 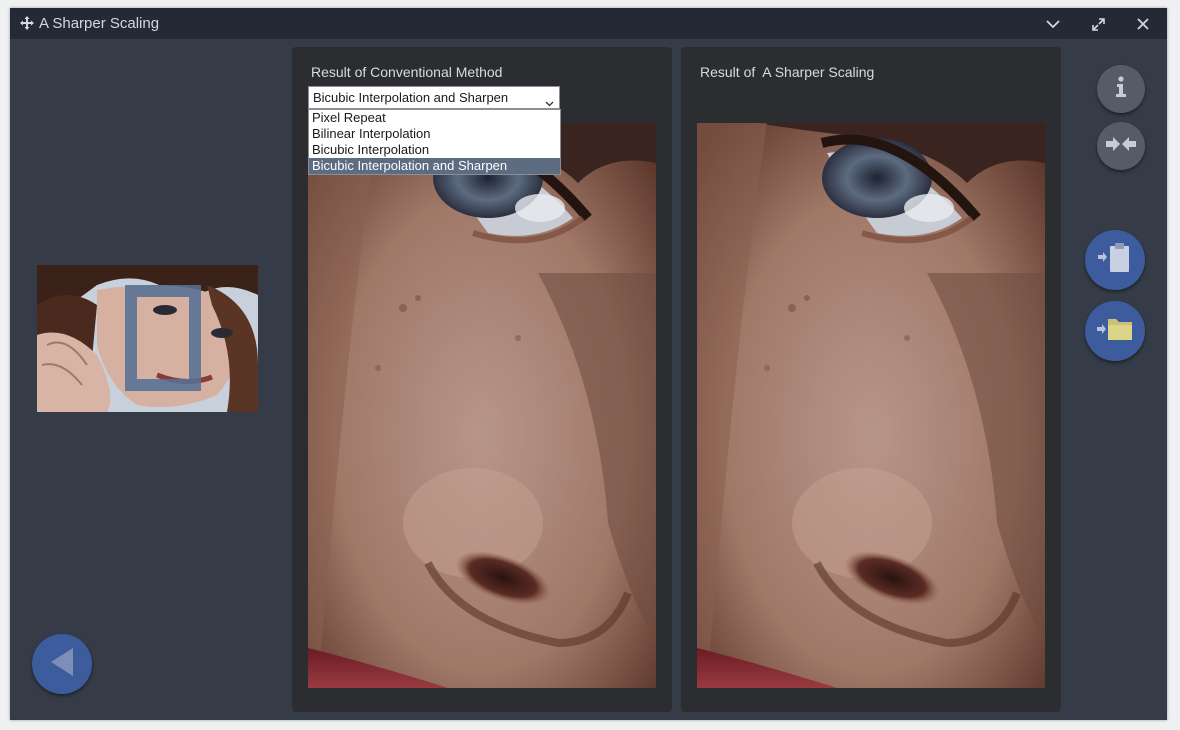 What do you see at coordinates (434, 134) in the screenshot?
I see `option-bilinear-interpolation: Bilinear Interpolation` at bounding box center [434, 134].